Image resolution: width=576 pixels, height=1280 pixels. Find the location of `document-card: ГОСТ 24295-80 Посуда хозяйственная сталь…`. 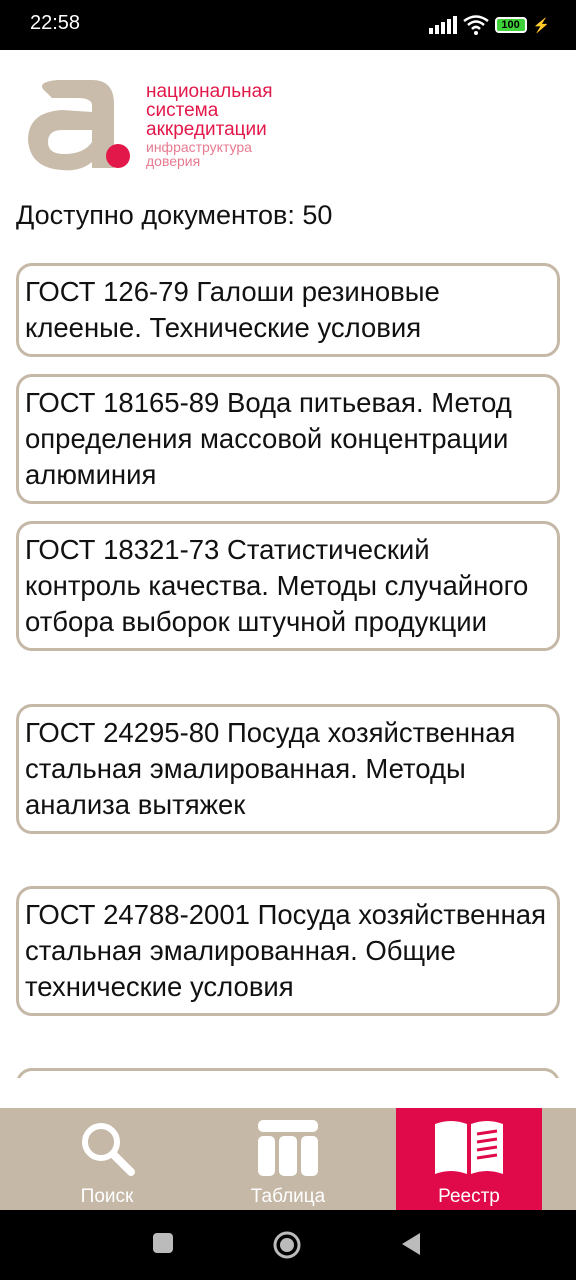

document-card: ГОСТ 24295-80 Посуда хозяйственная сталь… is located at coordinates (288, 769).